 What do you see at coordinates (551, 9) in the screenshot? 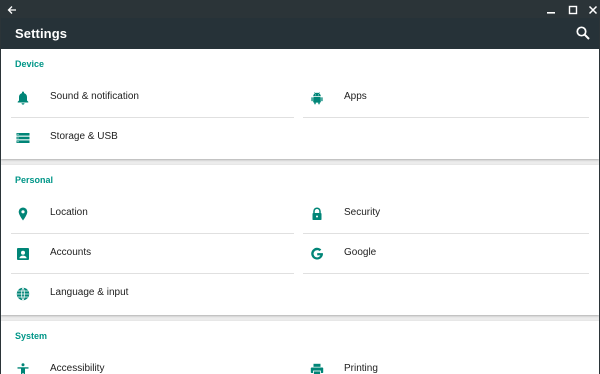
I see `minimize-icon` at bounding box center [551, 9].